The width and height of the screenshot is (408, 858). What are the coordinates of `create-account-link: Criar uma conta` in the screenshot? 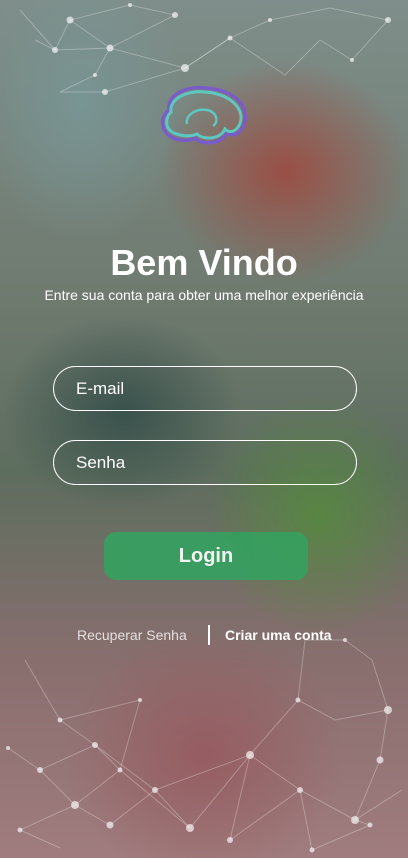 It's located at (278, 635).